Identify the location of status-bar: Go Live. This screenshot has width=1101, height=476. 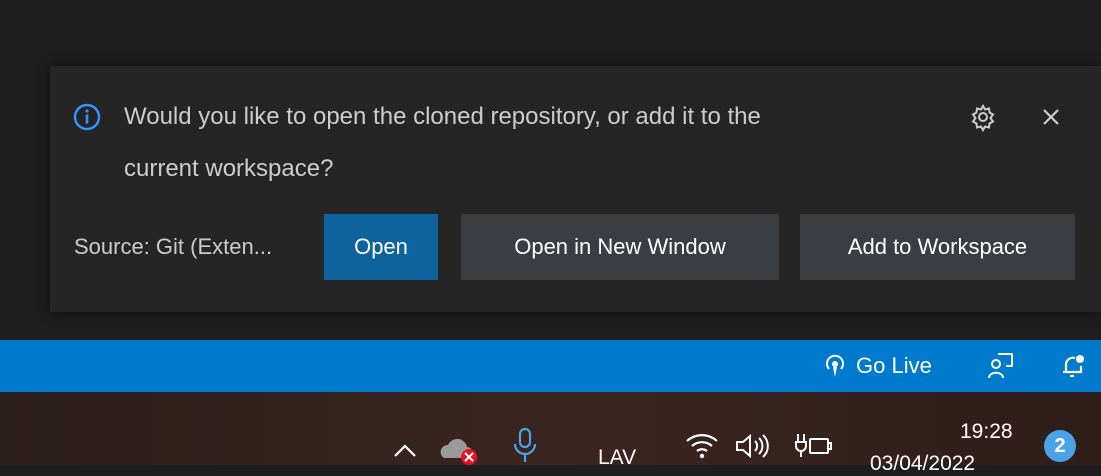
(550, 366).